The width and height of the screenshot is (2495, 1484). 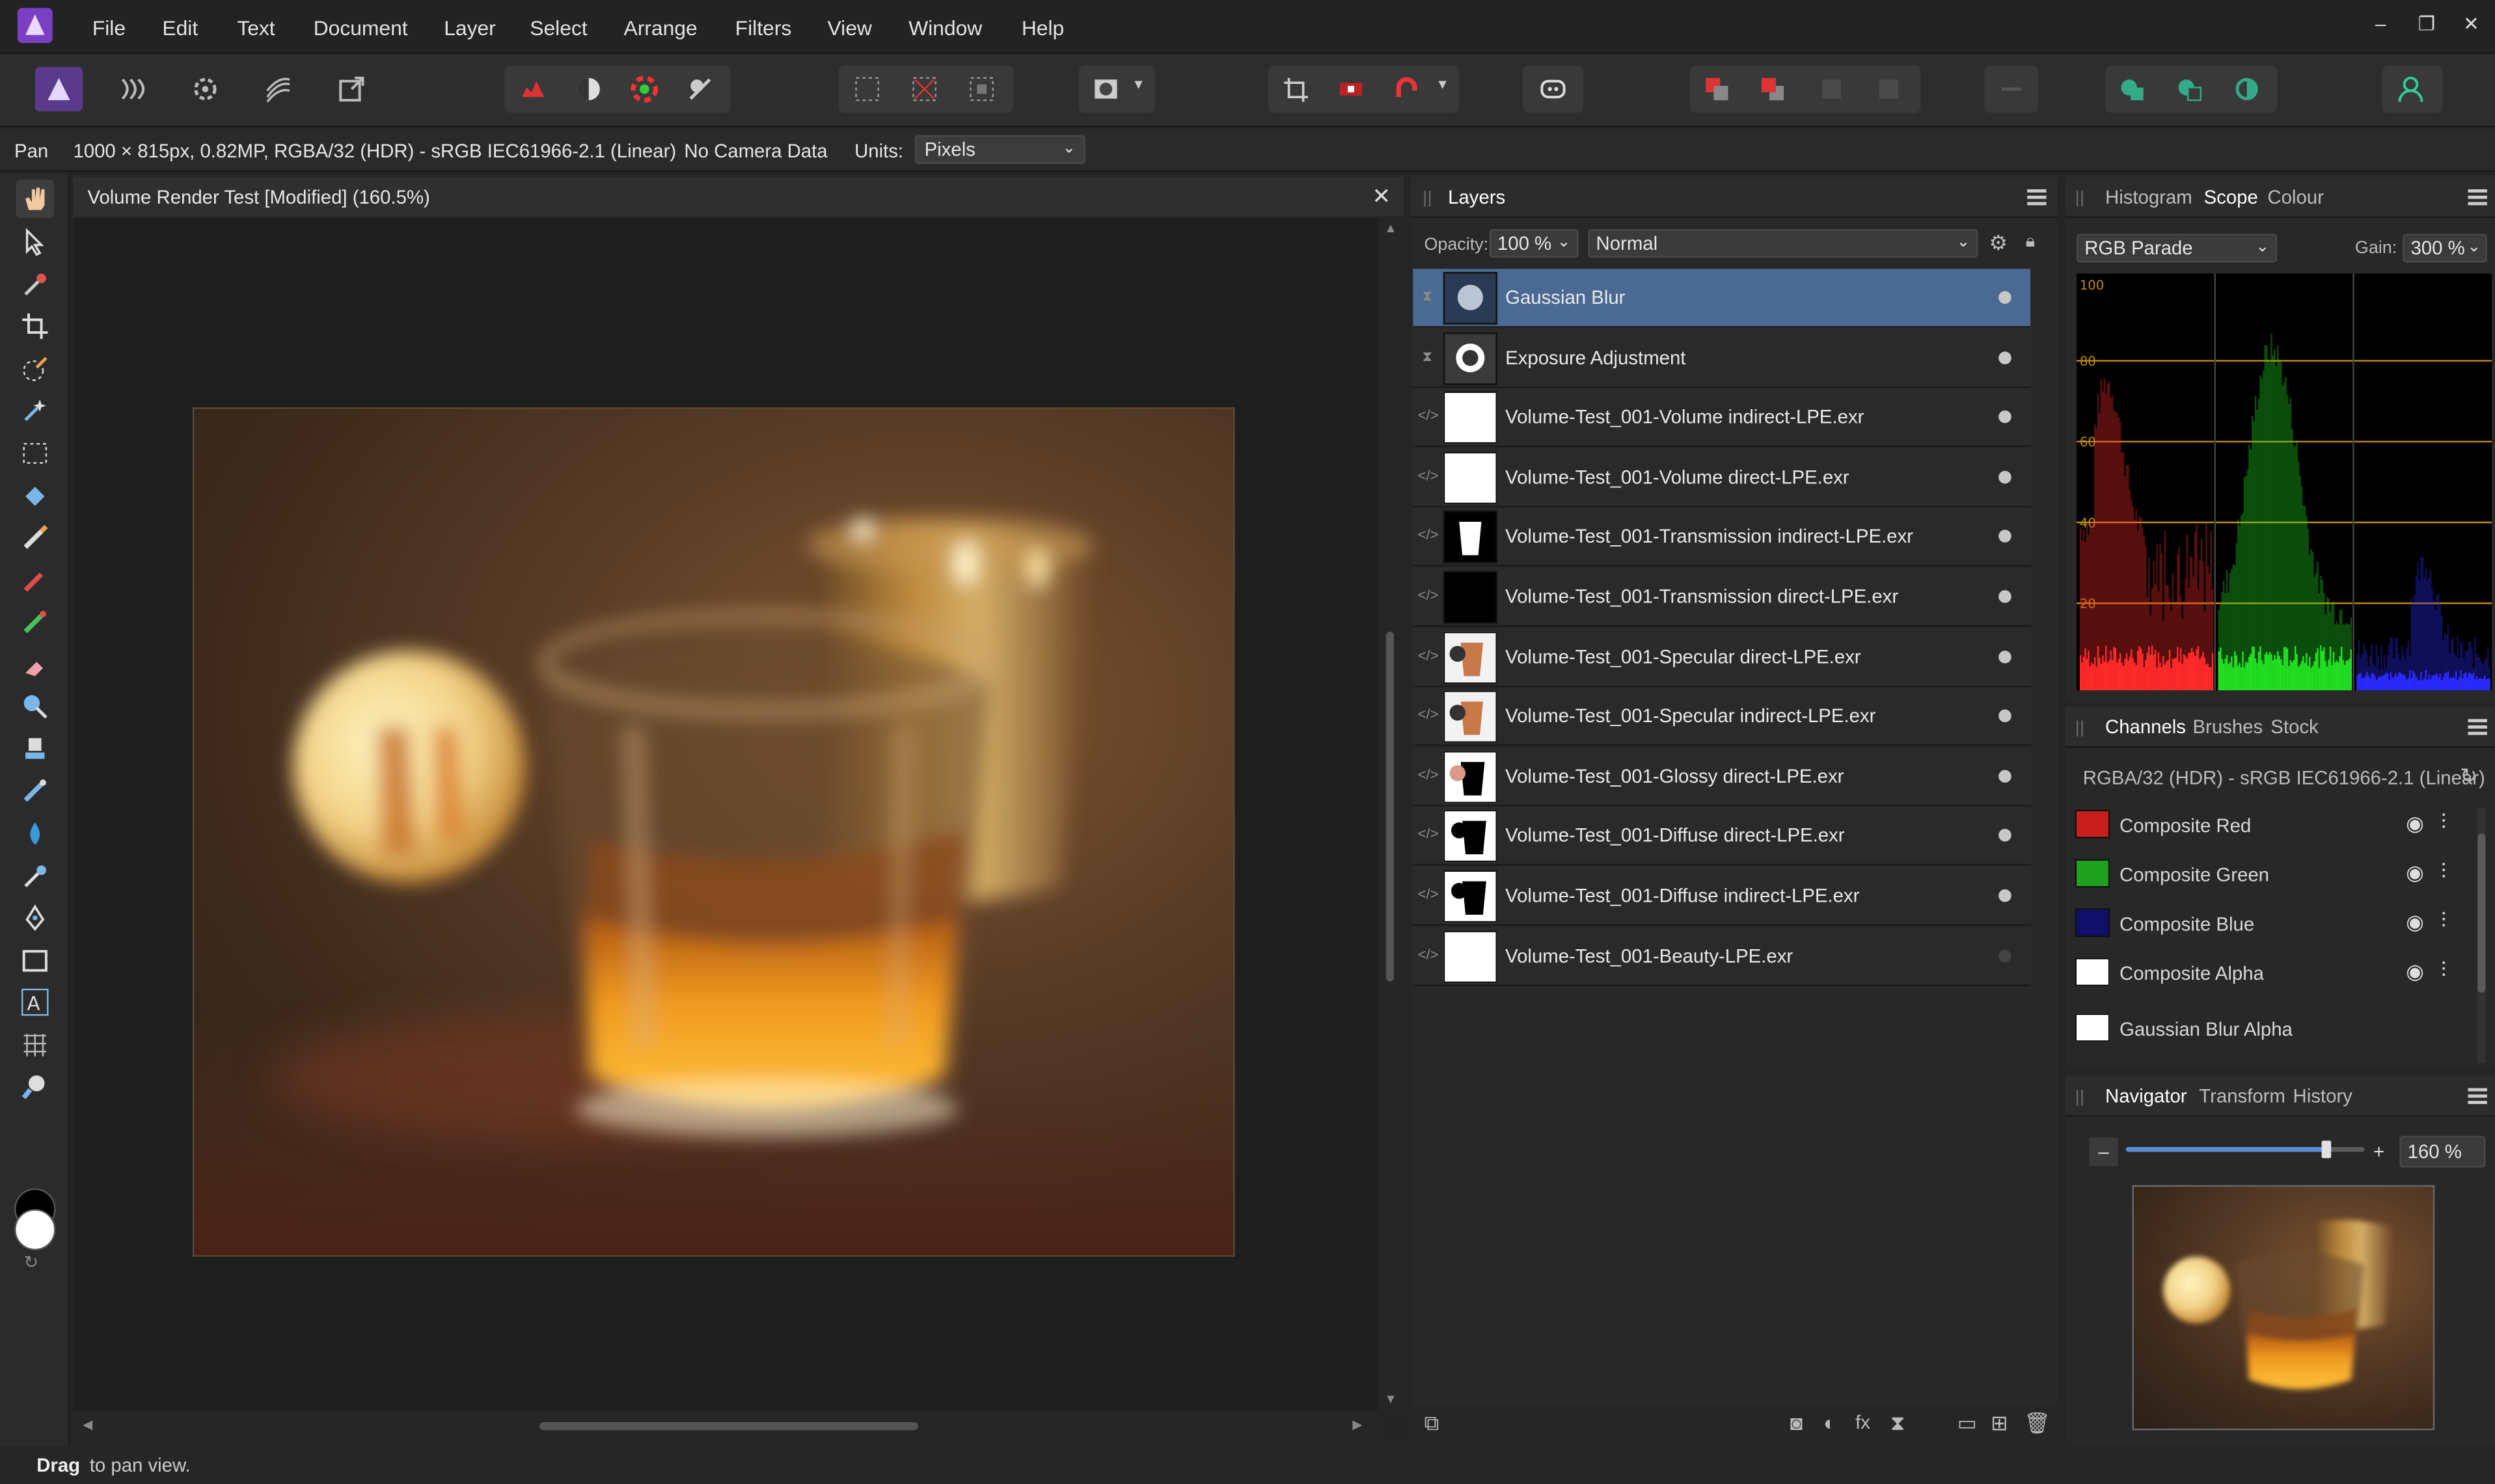 I want to click on horizontal-scrollbar: ◀ ▶, so click(x=725, y=1425).